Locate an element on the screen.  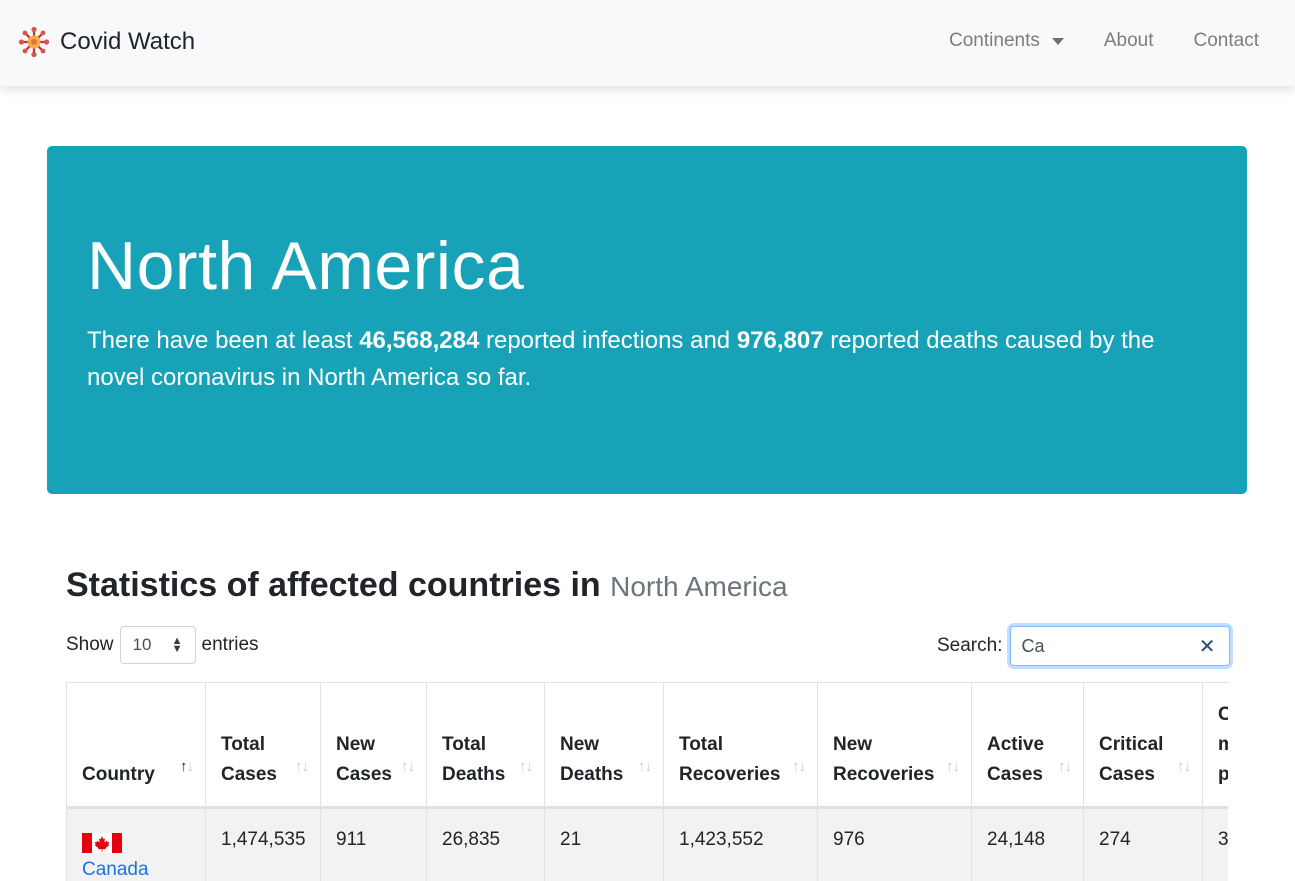
header-critical-cases: Critical Cases ↑↓ is located at coordinates (1143, 746).